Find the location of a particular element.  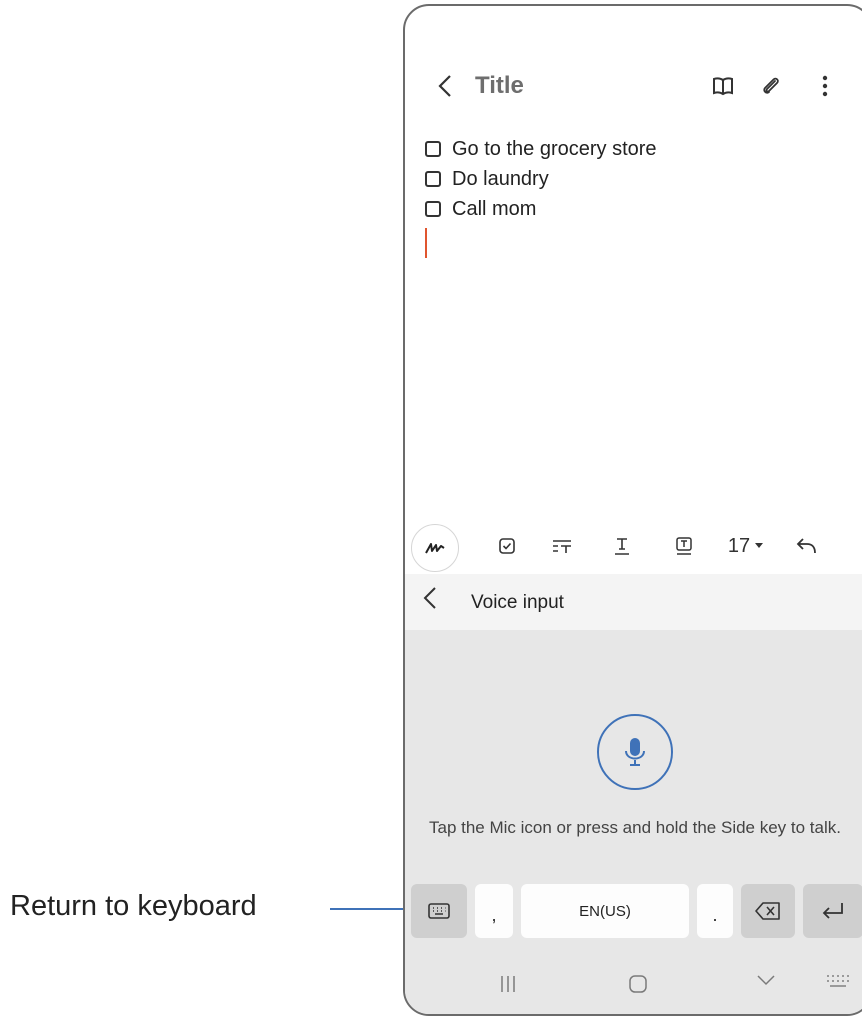

checklist-item: Go to the grocery store is located at coordinates (541, 149).